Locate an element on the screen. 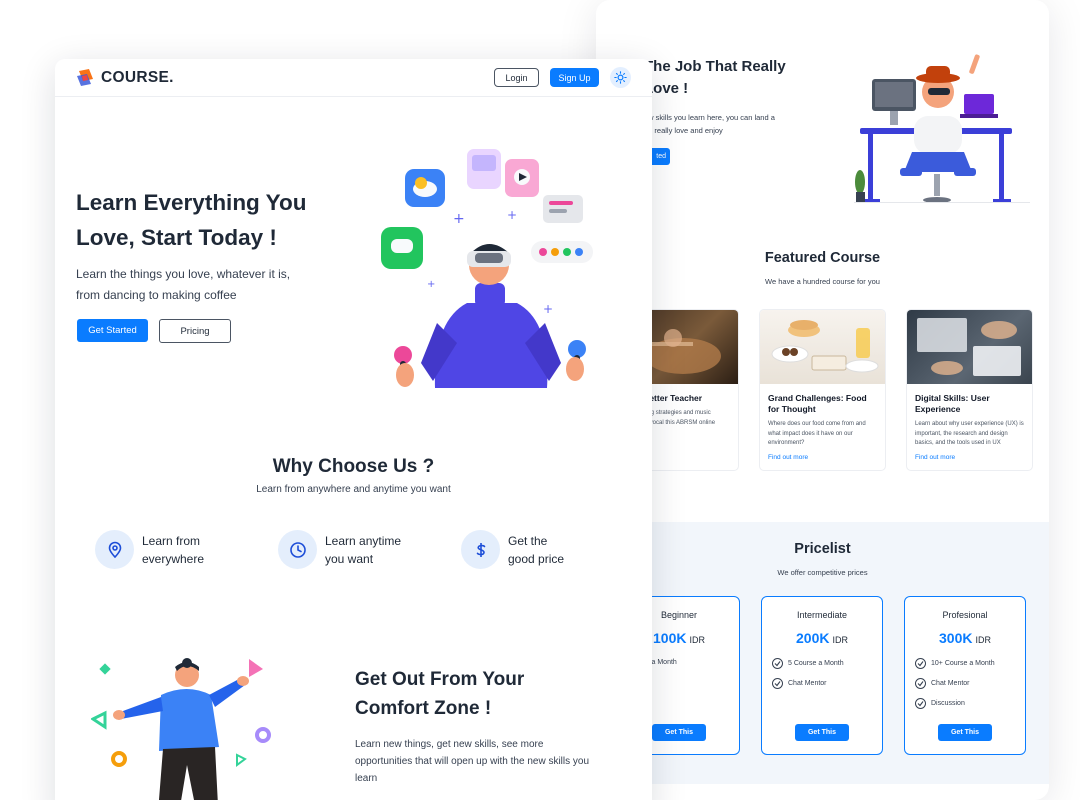 This screenshot has height=800, width=1080. pricelist-title: Pricelist is located at coordinates (822, 549).